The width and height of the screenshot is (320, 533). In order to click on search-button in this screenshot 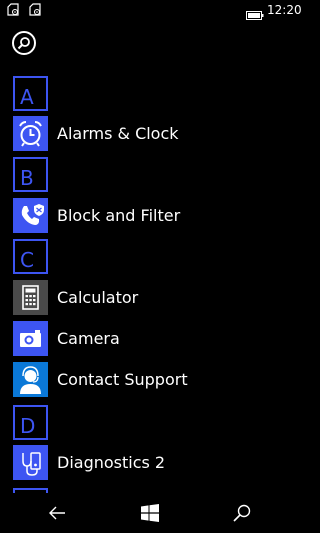, I will do `click(242, 513)`.